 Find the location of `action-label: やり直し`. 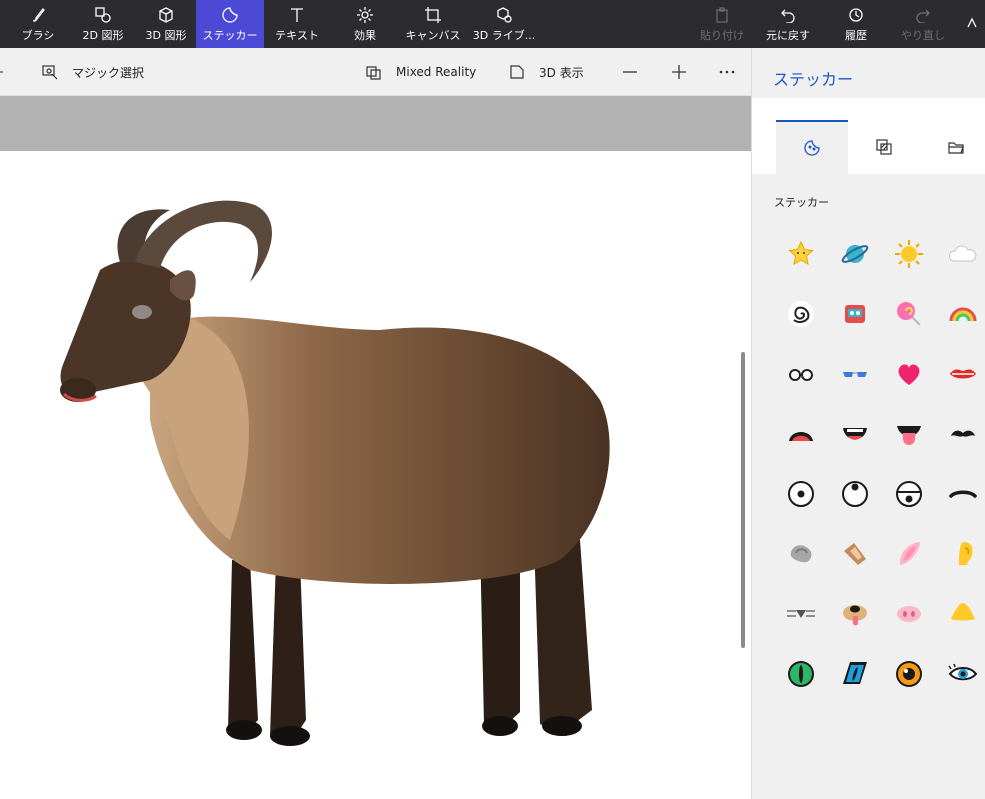

action-label: やり直し is located at coordinates (923, 35).